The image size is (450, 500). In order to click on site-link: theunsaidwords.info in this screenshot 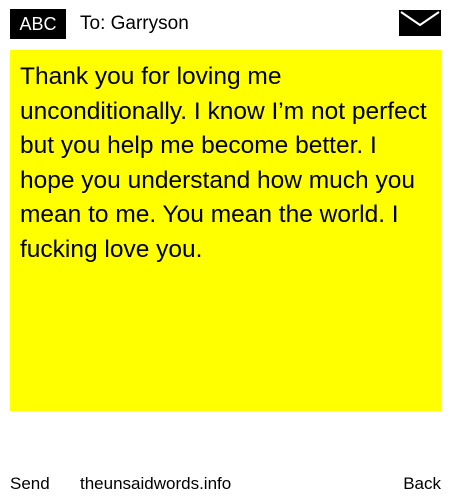, I will do `click(155, 484)`.